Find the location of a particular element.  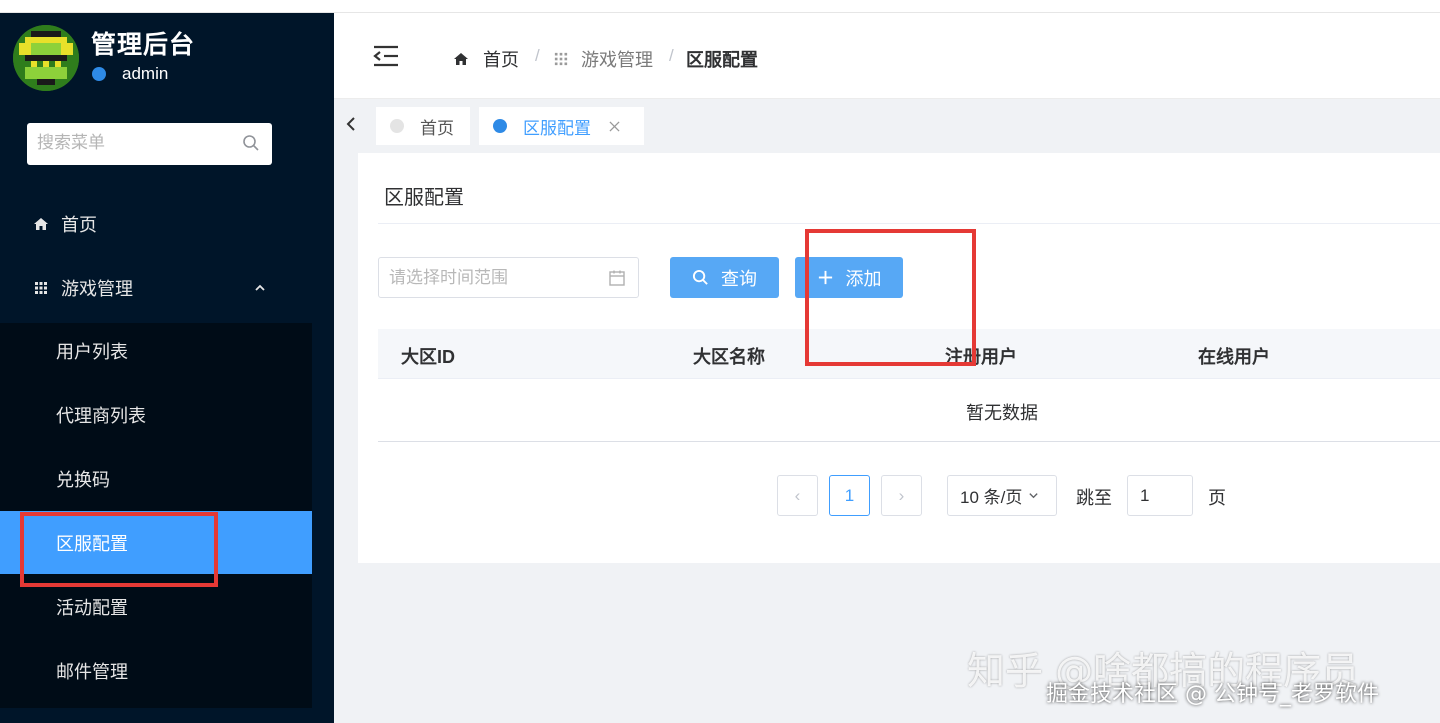

sidebar-item-activity-config: 活动配置 is located at coordinates (156, 606).